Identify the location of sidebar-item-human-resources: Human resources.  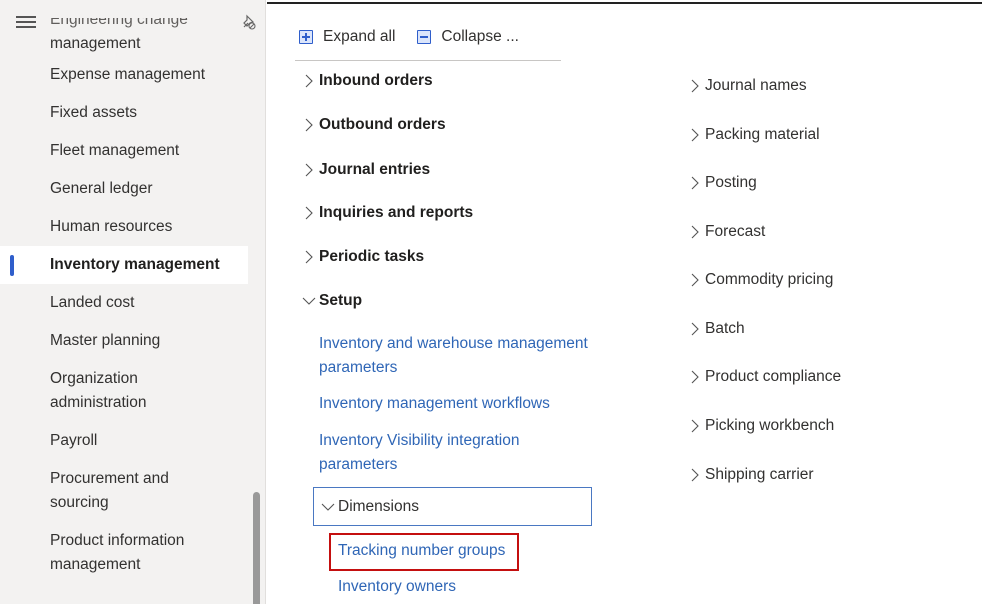
(124, 227).